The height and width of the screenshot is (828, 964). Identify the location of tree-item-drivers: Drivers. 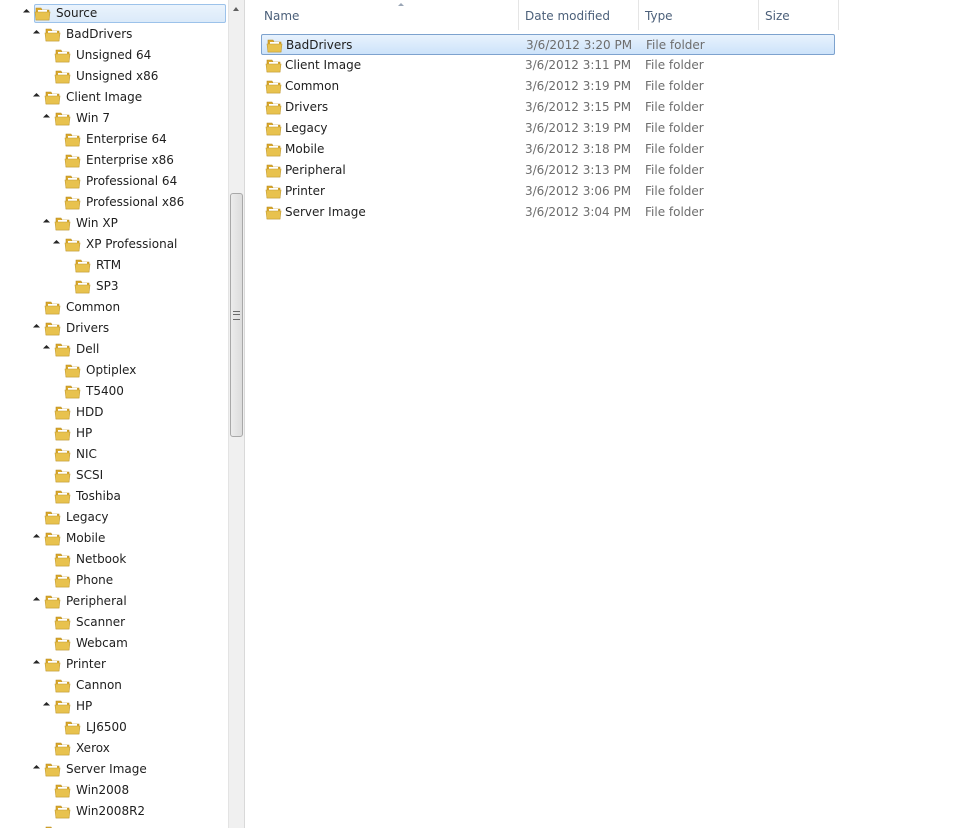
(113, 328).